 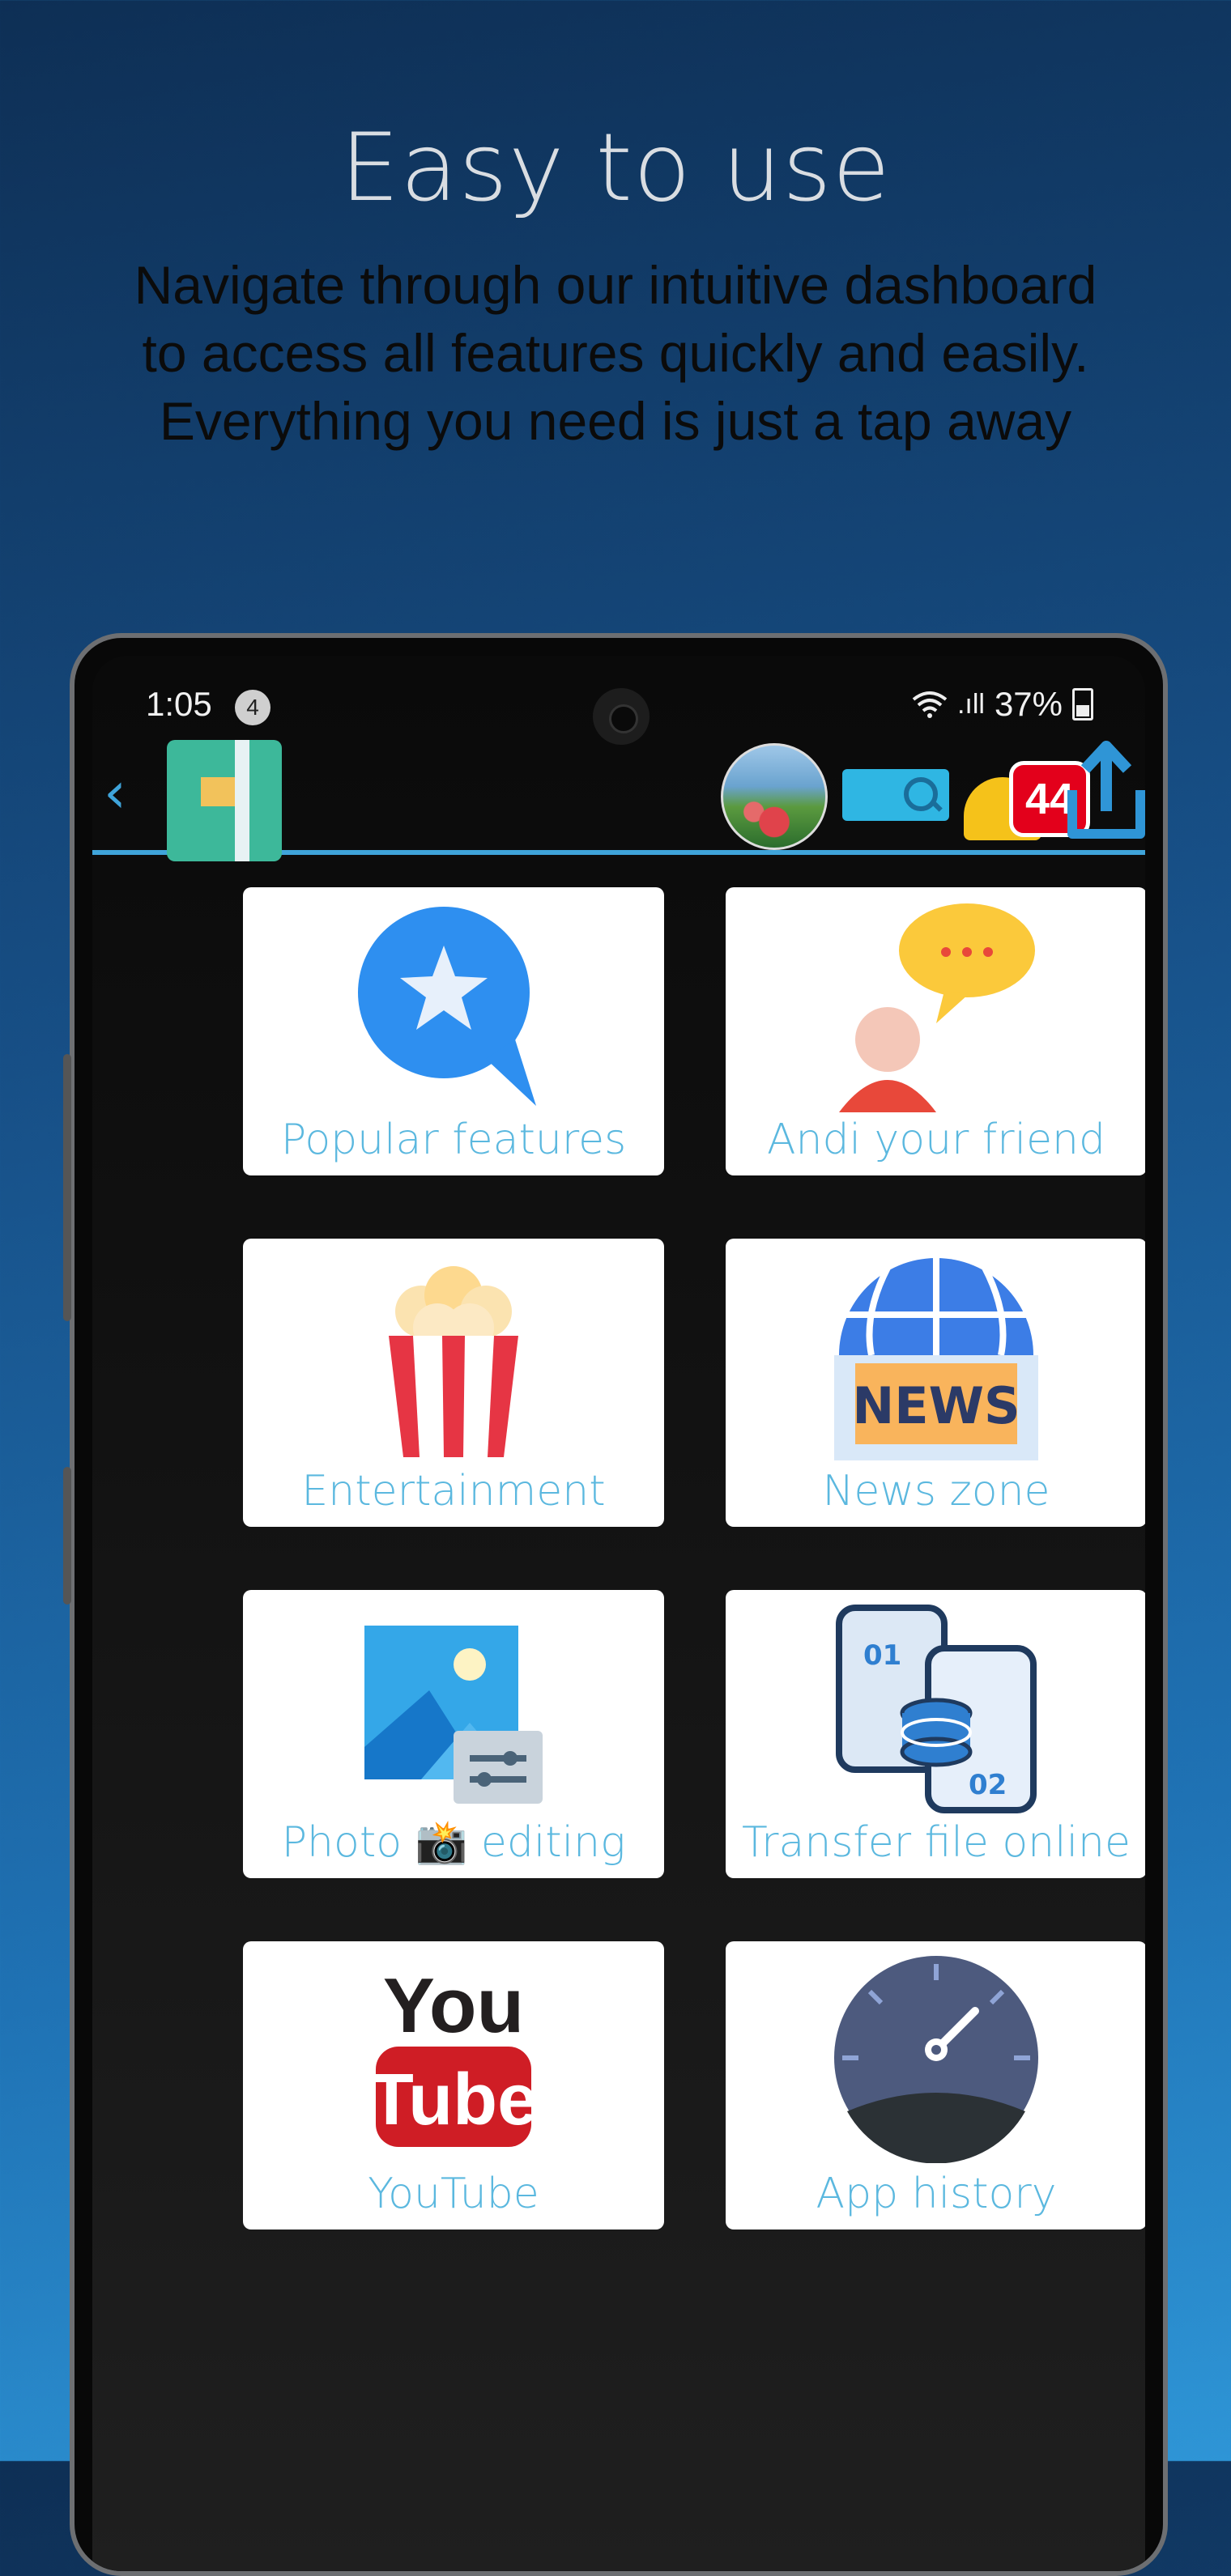 What do you see at coordinates (1082, 704) in the screenshot?
I see `battery-icon` at bounding box center [1082, 704].